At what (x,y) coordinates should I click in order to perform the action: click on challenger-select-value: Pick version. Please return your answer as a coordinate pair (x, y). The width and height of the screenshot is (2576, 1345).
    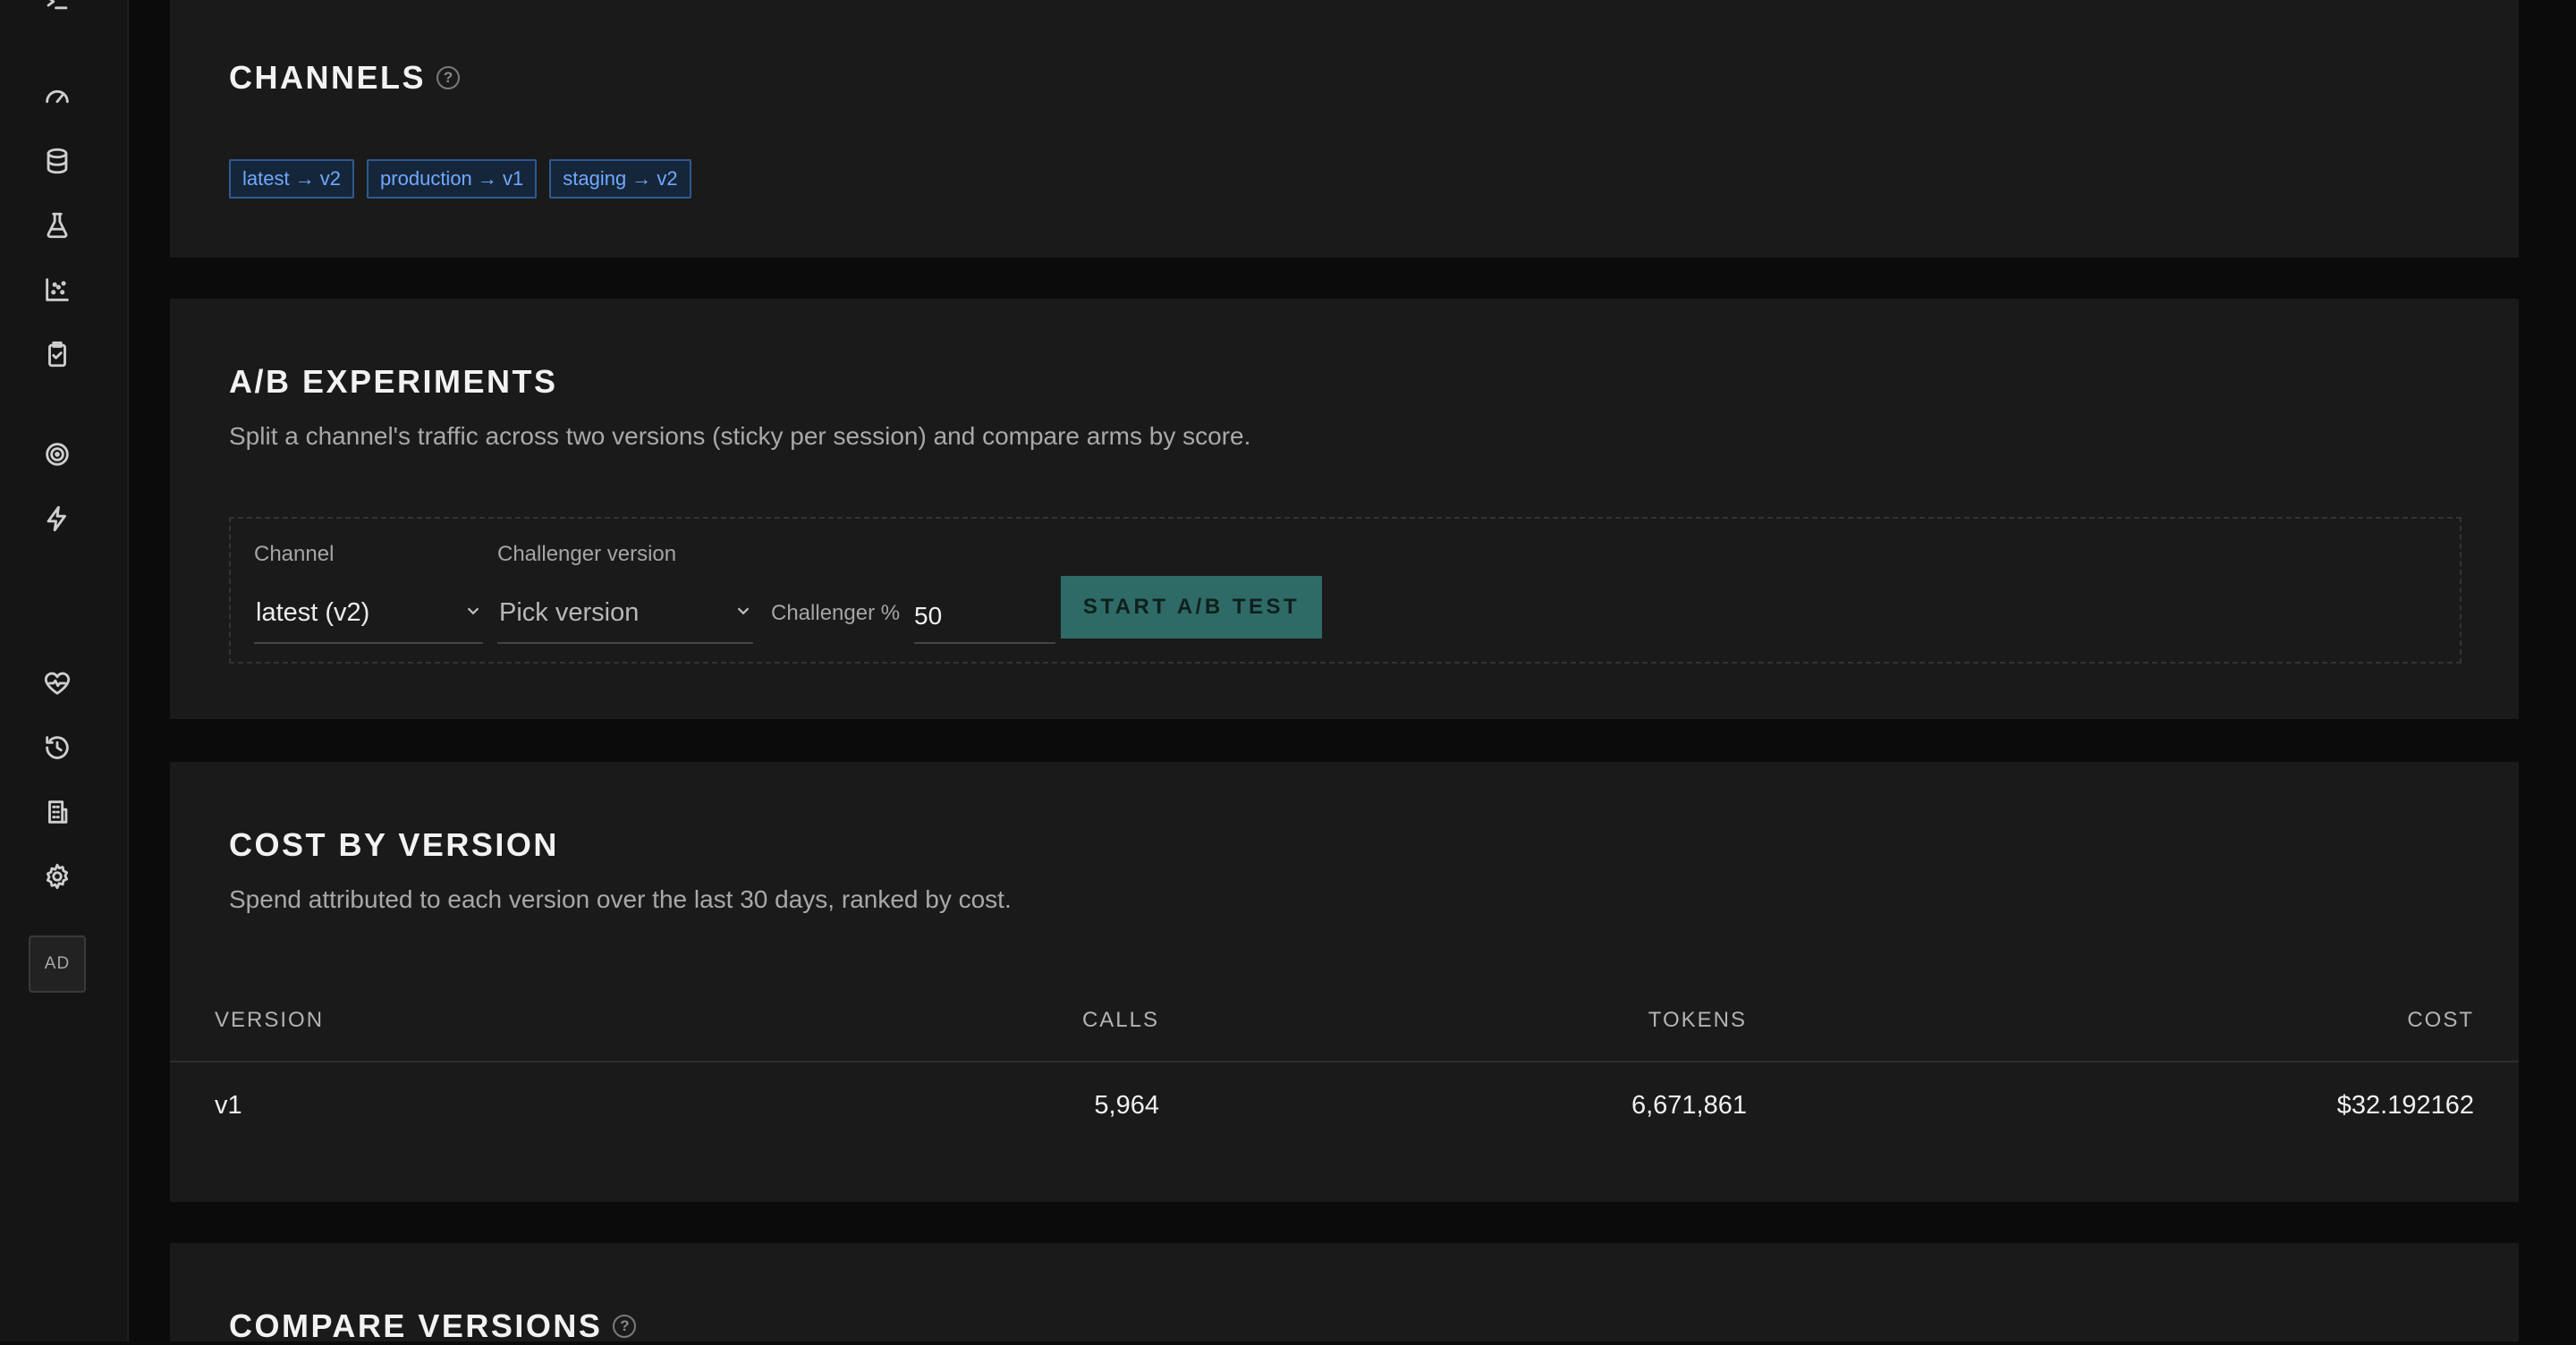
    Looking at the image, I should click on (569, 612).